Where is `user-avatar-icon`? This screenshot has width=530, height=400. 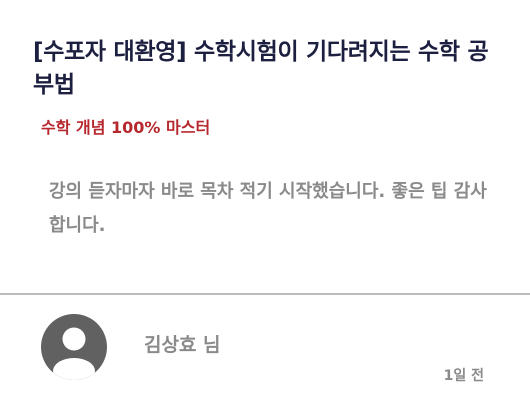
user-avatar-icon is located at coordinates (74, 347).